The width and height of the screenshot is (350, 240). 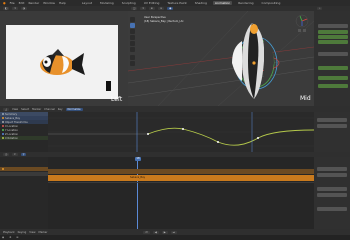 What do you see at coordinates (143, 8) in the screenshot?
I see `object-mode-dropdown: ▾` at bounding box center [143, 8].